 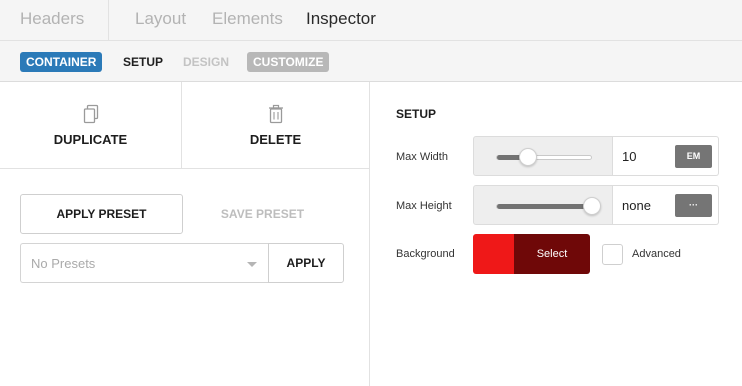 What do you see at coordinates (693, 205) in the screenshot?
I see `max-height-options-button: ···` at bounding box center [693, 205].